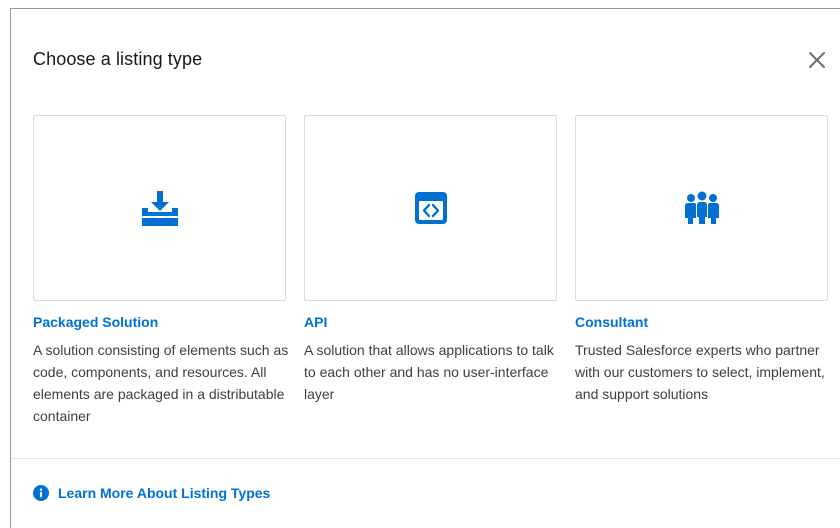 The image size is (840, 528). I want to click on card-packaged-solution, so click(159, 208).